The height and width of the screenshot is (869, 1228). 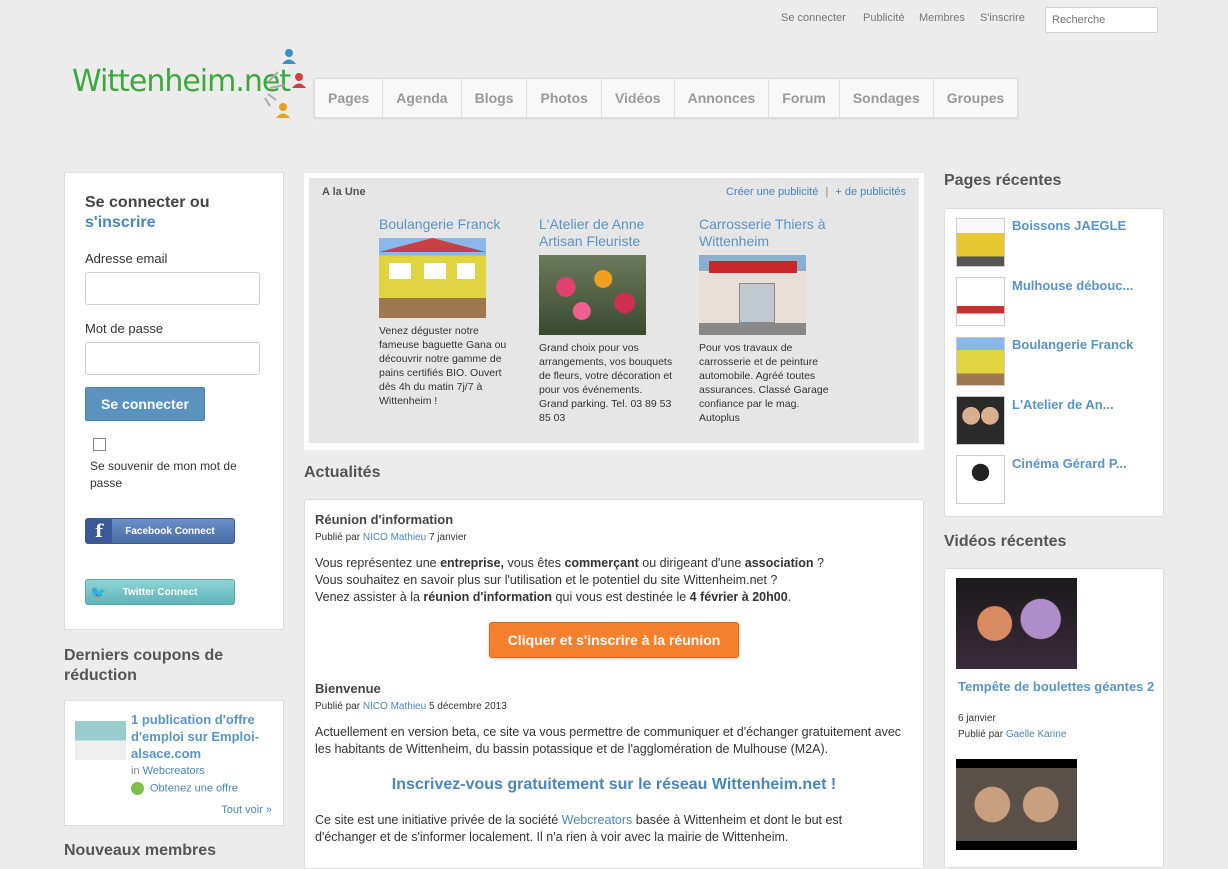 I want to click on create-ad-link: Créer une publicité, so click(x=772, y=192).